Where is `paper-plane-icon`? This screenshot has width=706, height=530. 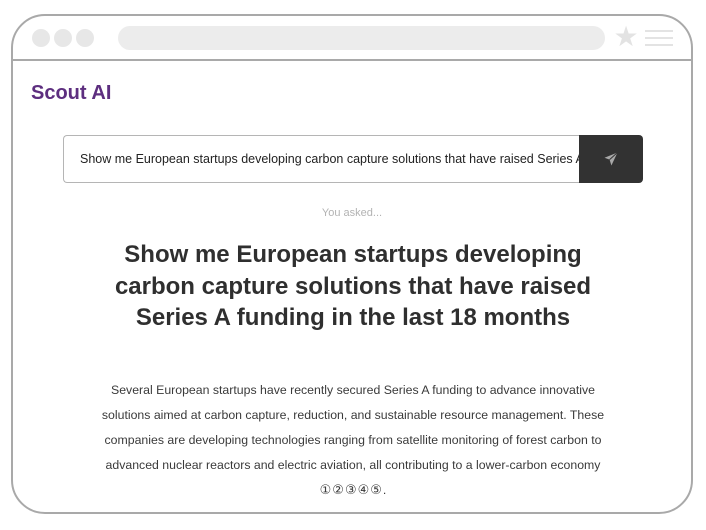 paper-plane-icon is located at coordinates (611, 159).